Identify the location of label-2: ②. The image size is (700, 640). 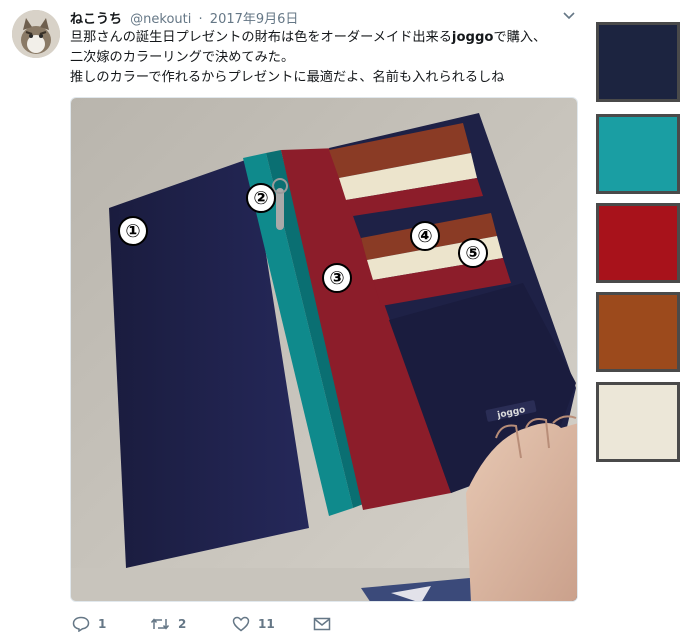
(261, 198).